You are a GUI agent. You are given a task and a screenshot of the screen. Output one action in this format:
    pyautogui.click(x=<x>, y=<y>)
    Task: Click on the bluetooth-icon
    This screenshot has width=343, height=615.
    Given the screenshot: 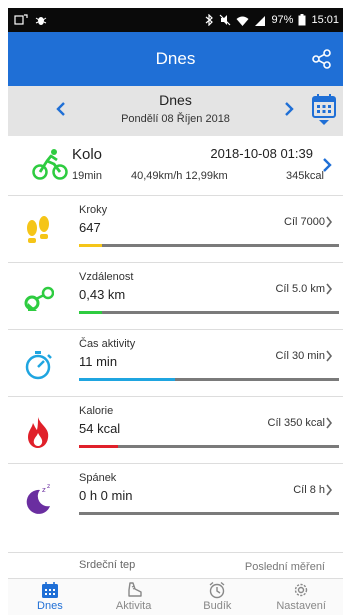 What is the action you would take?
    pyautogui.click(x=210, y=20)
    